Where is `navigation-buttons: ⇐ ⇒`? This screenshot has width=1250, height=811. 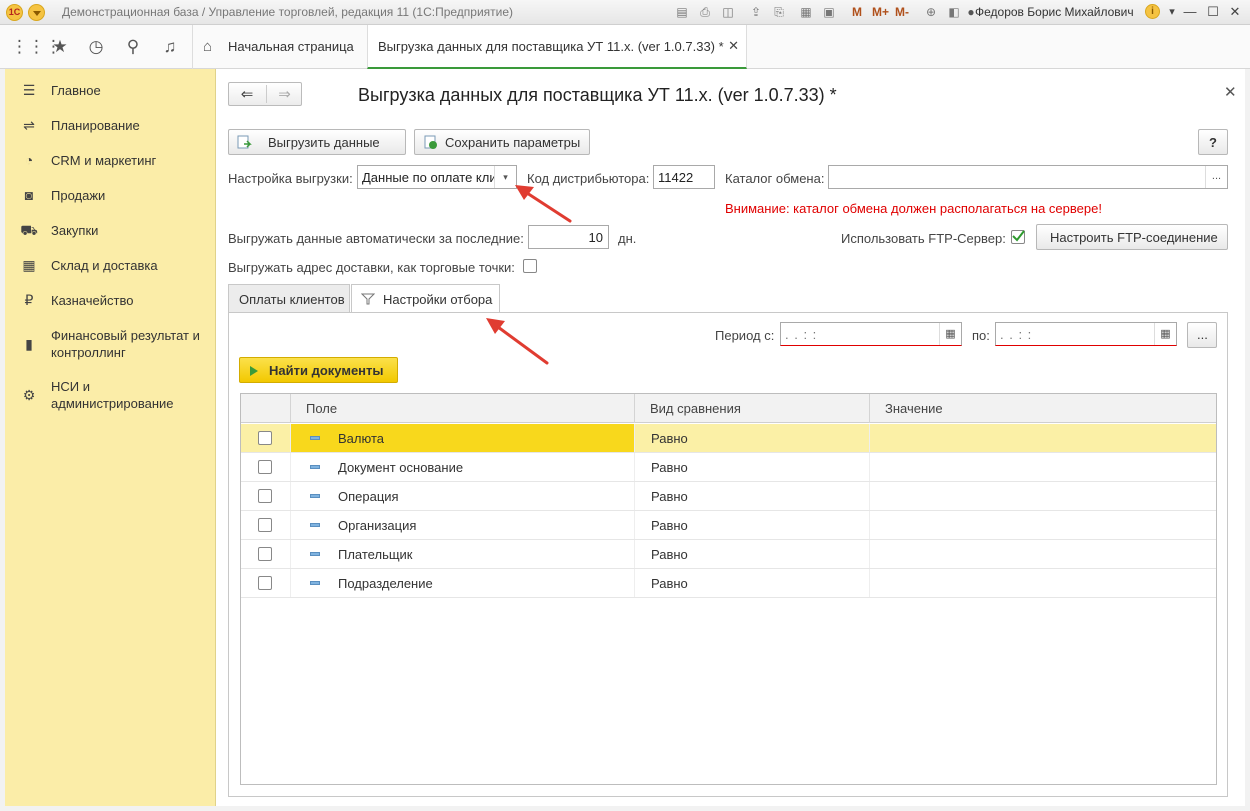
navigation-buttons: ⇐ ⇒ is located at coordinates (265, 94).